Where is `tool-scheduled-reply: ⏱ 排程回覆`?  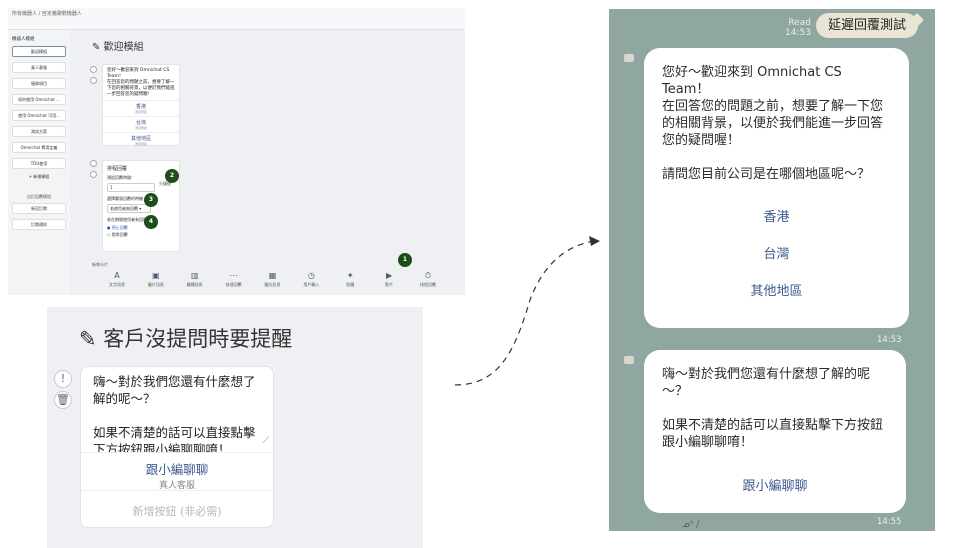
tool-scheduled-reply: ⏱ 排程回覆 is located at coordinates (428, 282).